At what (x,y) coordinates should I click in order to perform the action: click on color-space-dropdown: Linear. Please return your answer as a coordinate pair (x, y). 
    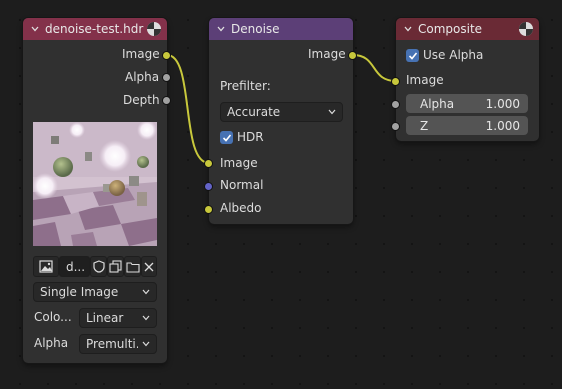
    Looking at the image, I should click on (118, 318).